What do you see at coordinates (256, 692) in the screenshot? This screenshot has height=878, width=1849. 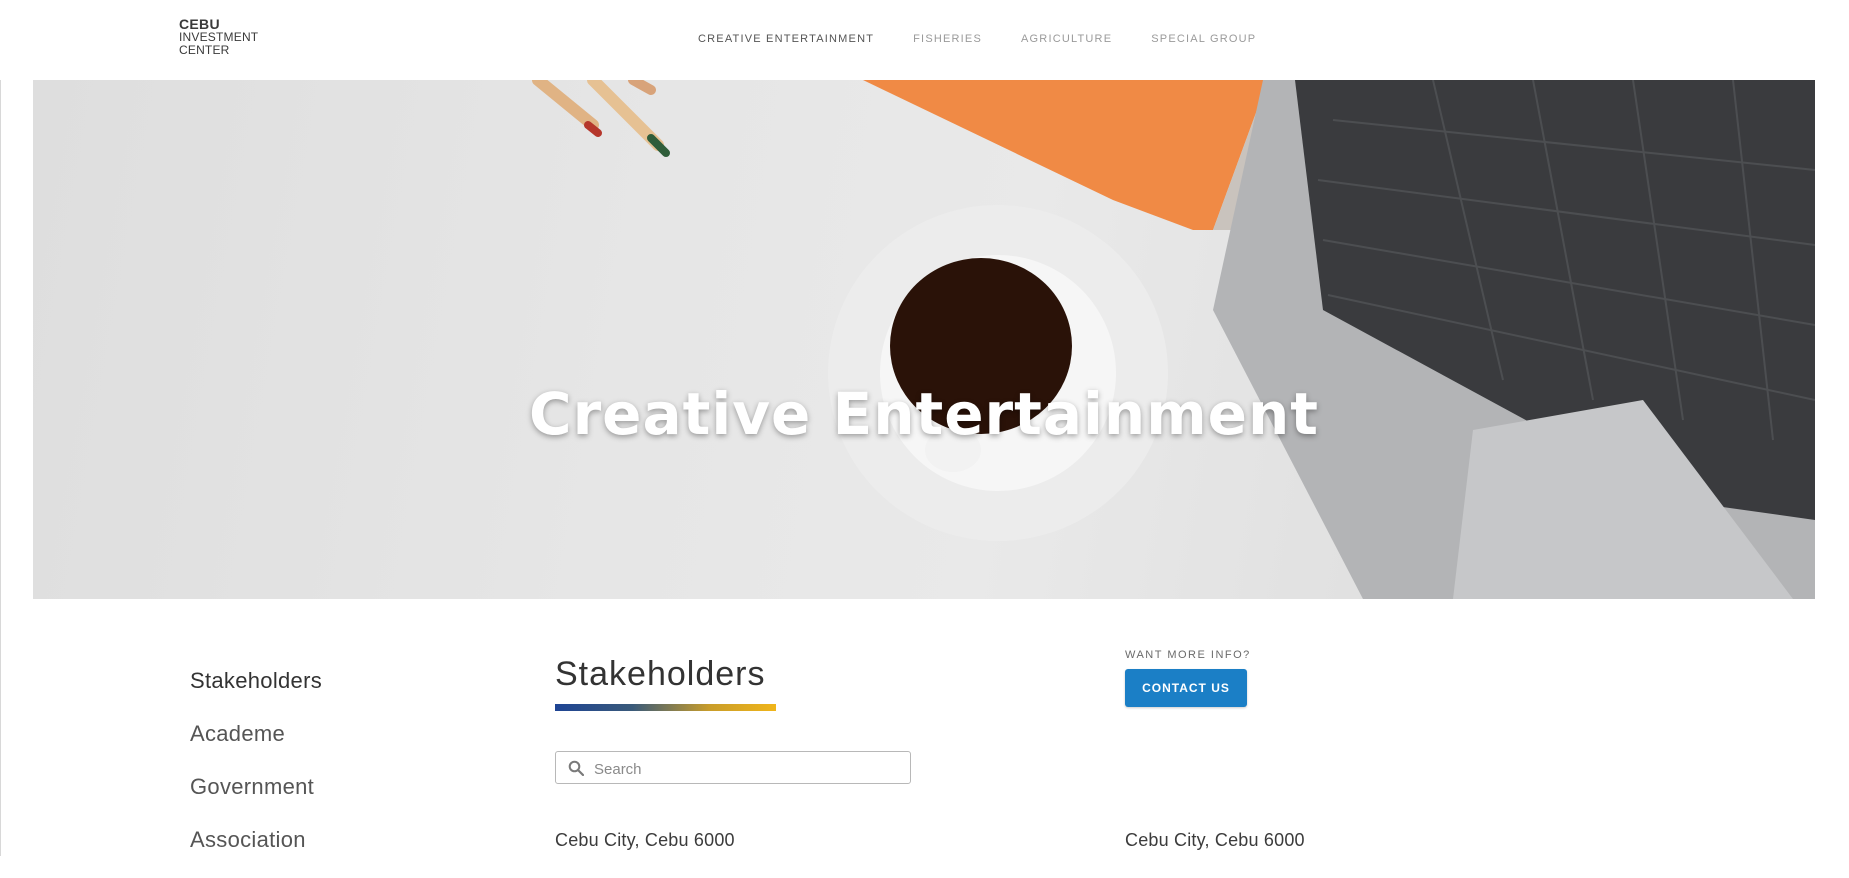 I see `sidebar-item-stakeholders: Stakeholders` at bounding box center [256, 692].